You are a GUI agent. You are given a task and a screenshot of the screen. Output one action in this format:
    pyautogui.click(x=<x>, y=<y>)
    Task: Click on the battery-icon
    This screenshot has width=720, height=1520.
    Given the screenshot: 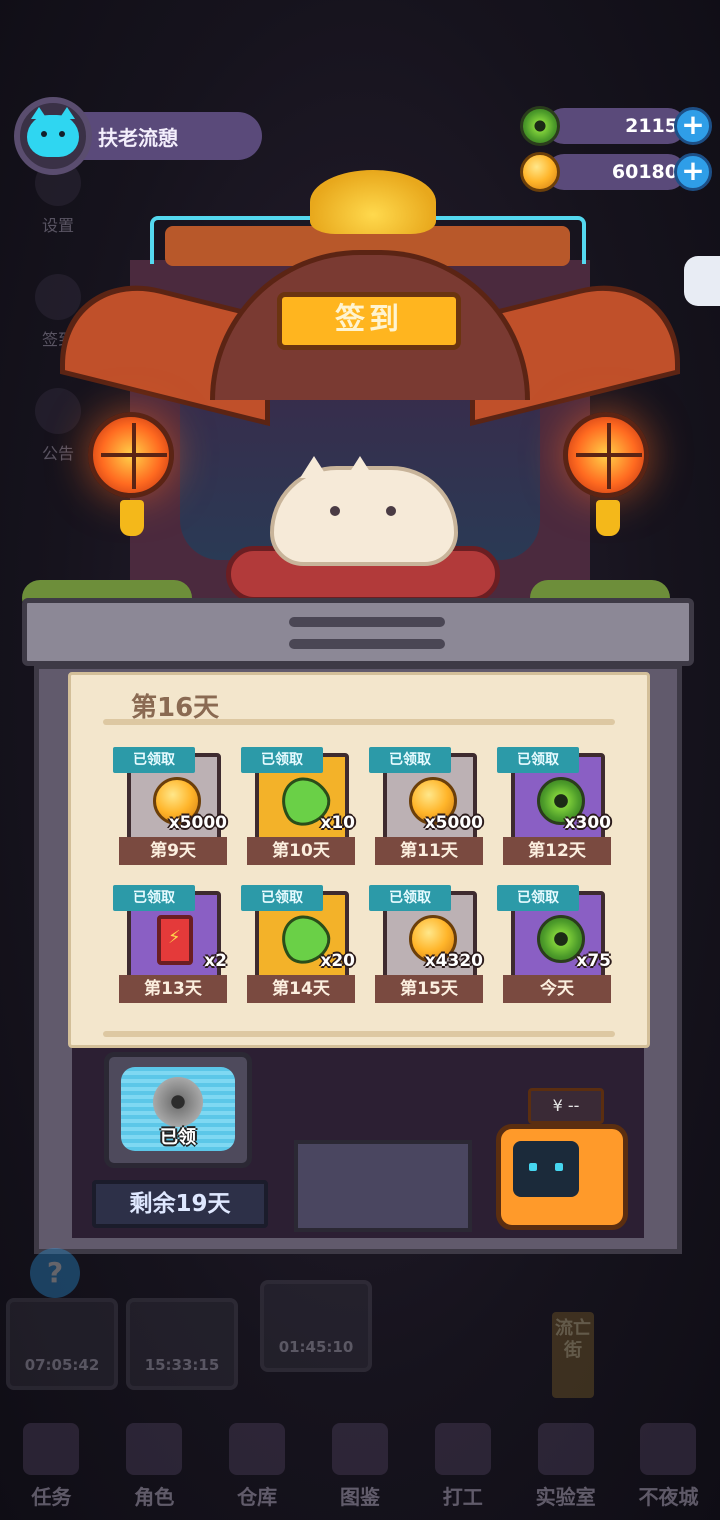 What is the action you would take?
    pyautogui.click(x=175, y=940)
    